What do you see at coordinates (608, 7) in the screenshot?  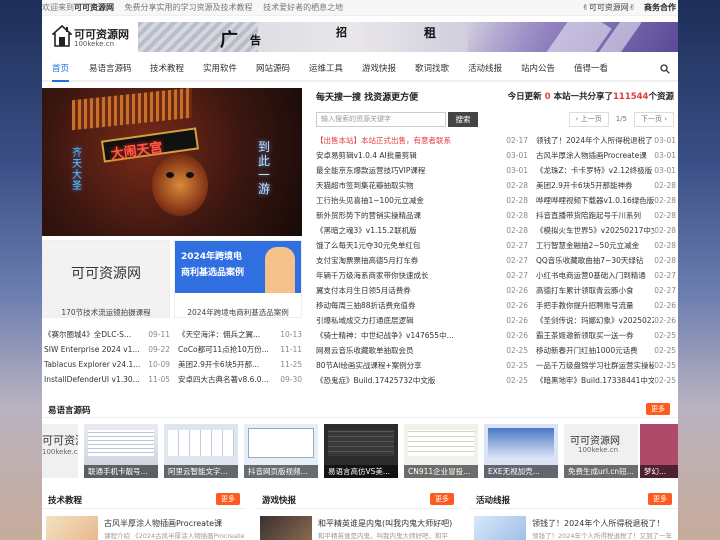 I see `top-site-link: ✌可可资源网✌` at bounding box center [608, 7].